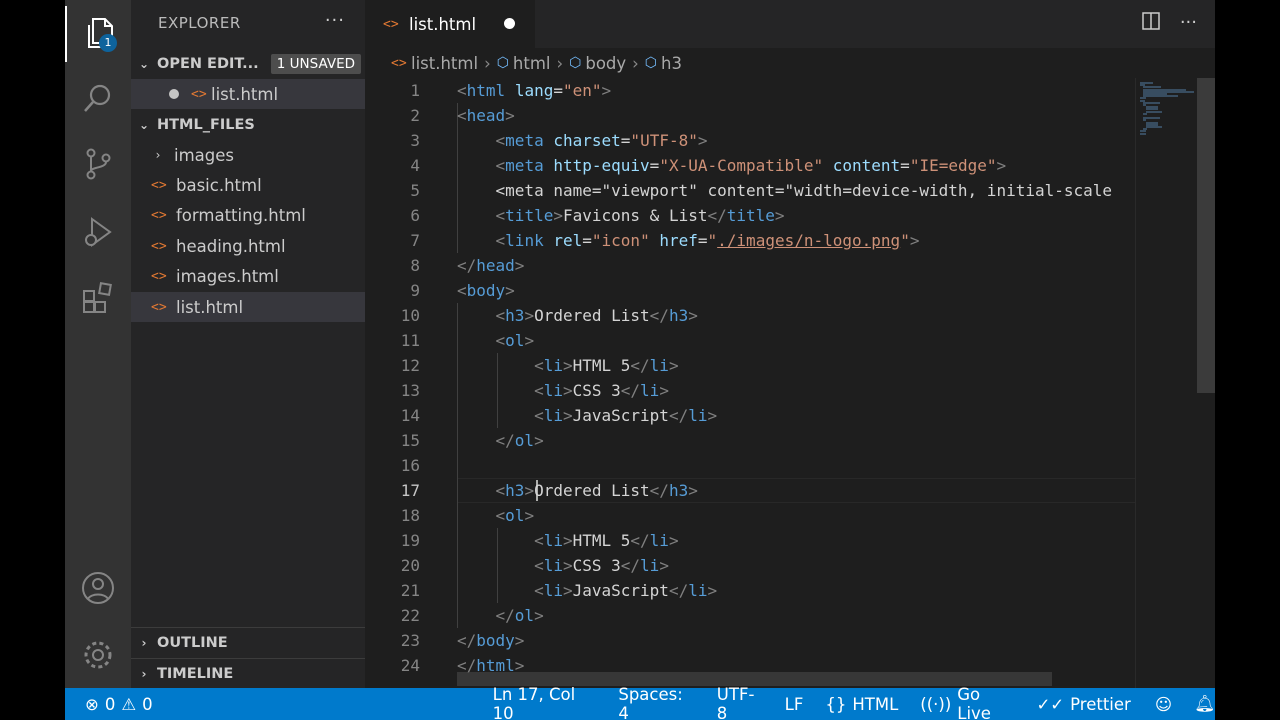 This screenshot has height=720, width=1280. I want to click on cursor-position: Ln 17, Col 10, so click(545, 702).